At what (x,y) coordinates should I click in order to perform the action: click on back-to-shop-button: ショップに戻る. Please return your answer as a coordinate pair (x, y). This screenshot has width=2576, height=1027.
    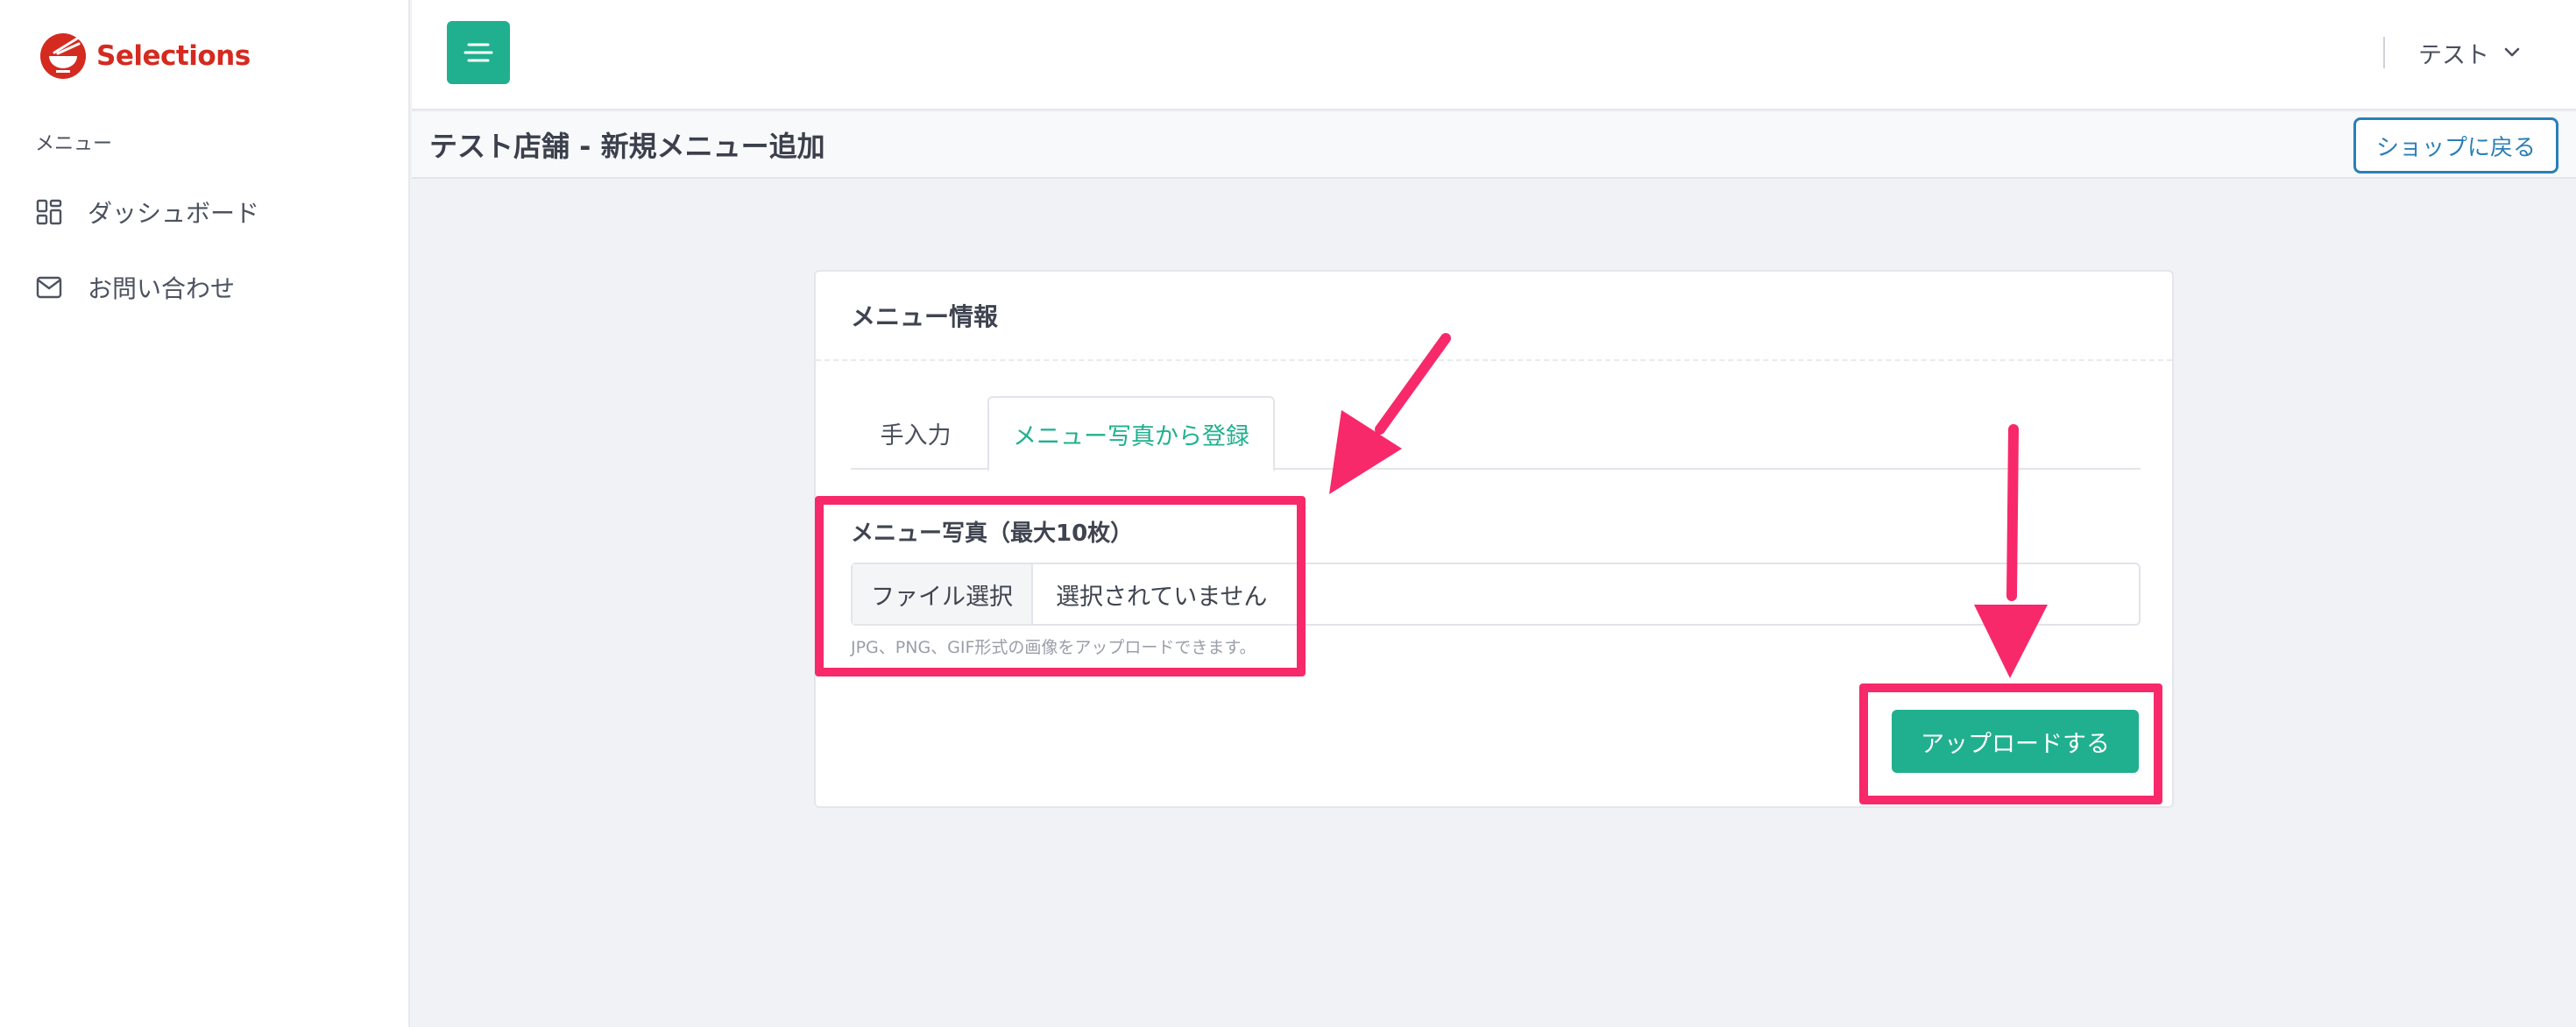
    Looking at the image, I should click on (2455, 145).